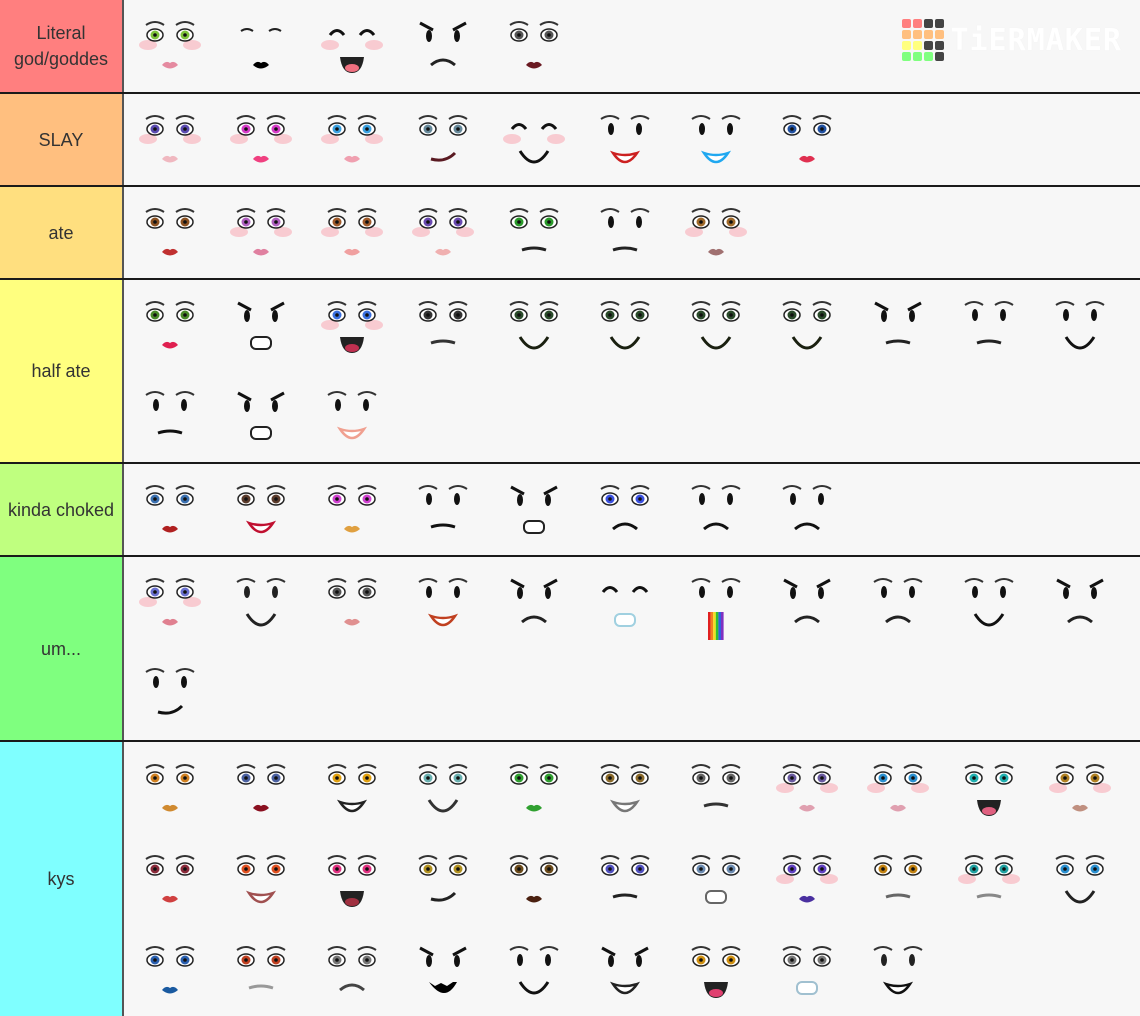 The width and height of the screenshot is (1140, 1016). Describe the element at coordinates (62, 509) in the screenshot. I see `tier-label: kinda choked` at that location.